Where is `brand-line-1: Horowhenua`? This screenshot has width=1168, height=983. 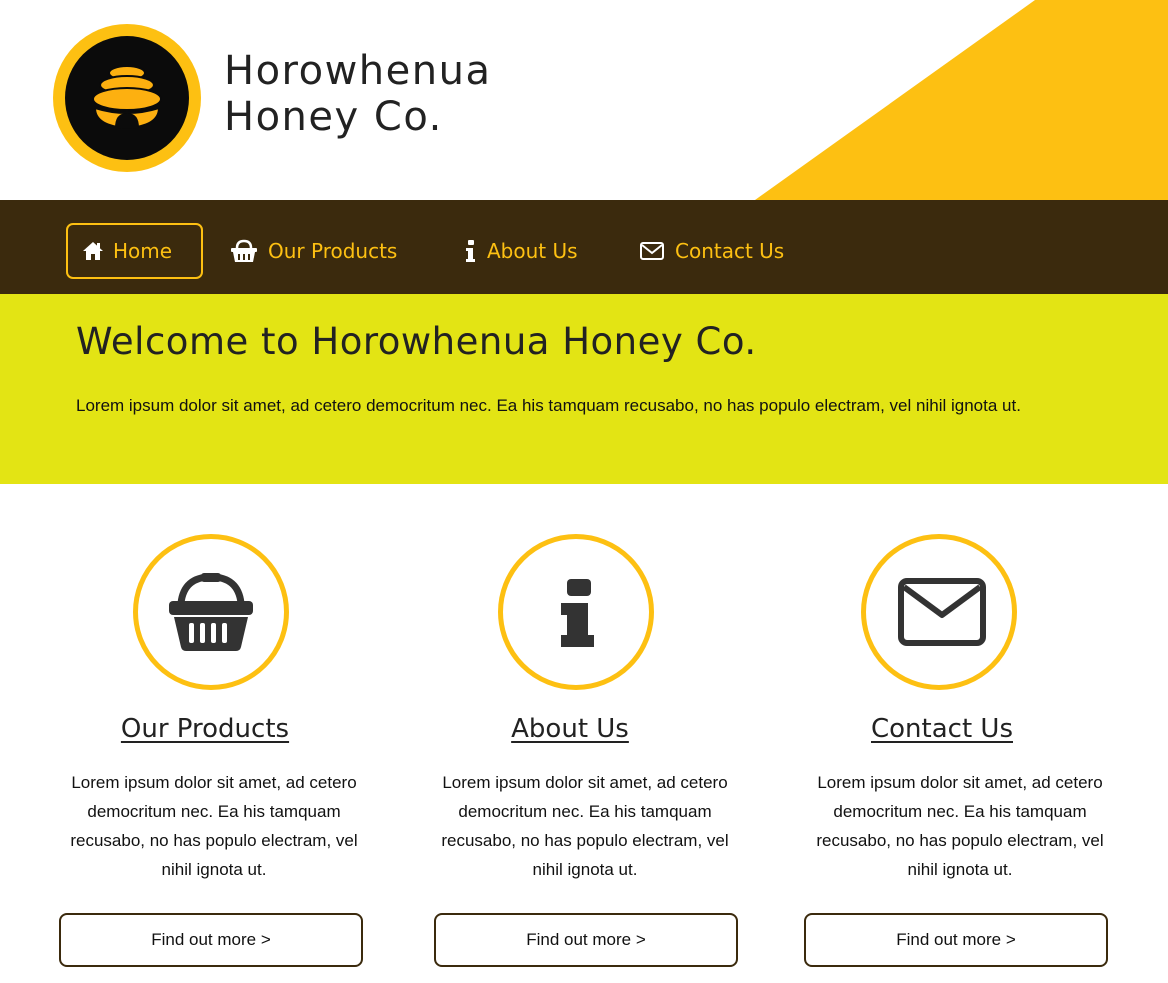 brand-line-1: Horowhenua is located at coordinates (358, 71).